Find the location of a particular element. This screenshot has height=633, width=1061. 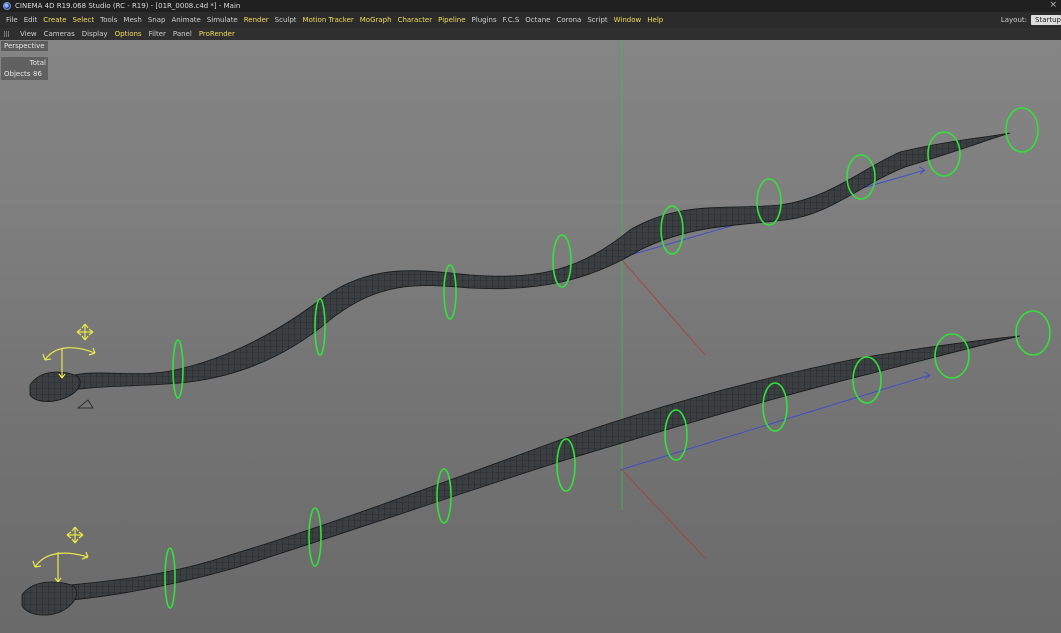

viewport-menu-prorender: ProRender is located at coordinates (217, 34).